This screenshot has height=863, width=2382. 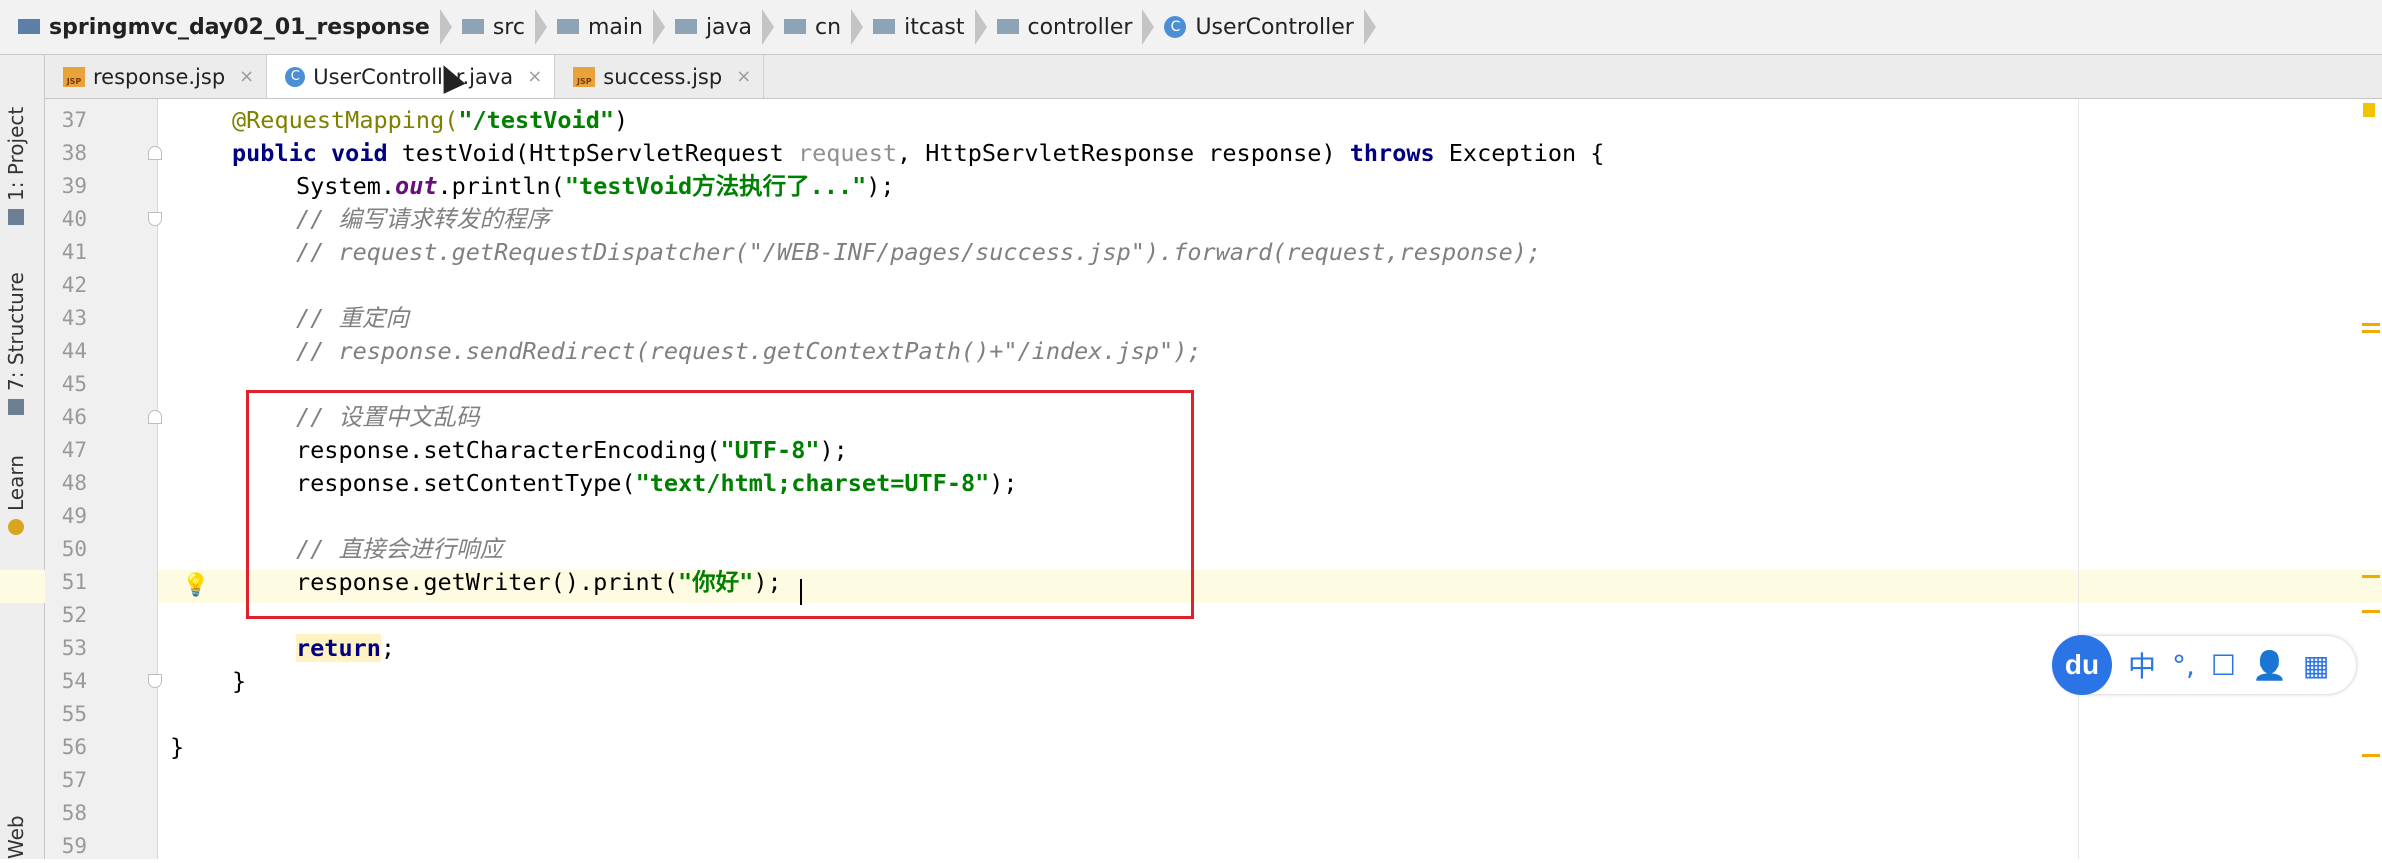 What do you see at coordinates (2316, 665) in the screenshot?
I see `grid-menu-icon: ▦` at bounding box center [2316, 665].